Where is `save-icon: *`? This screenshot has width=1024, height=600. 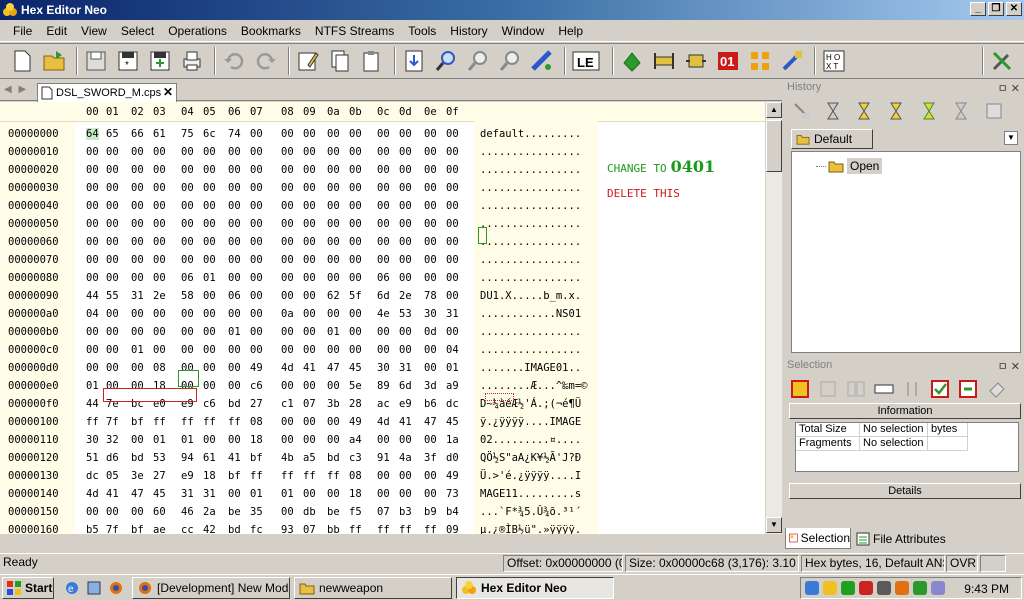 save-icon: * is located at coordinates (128, 61).